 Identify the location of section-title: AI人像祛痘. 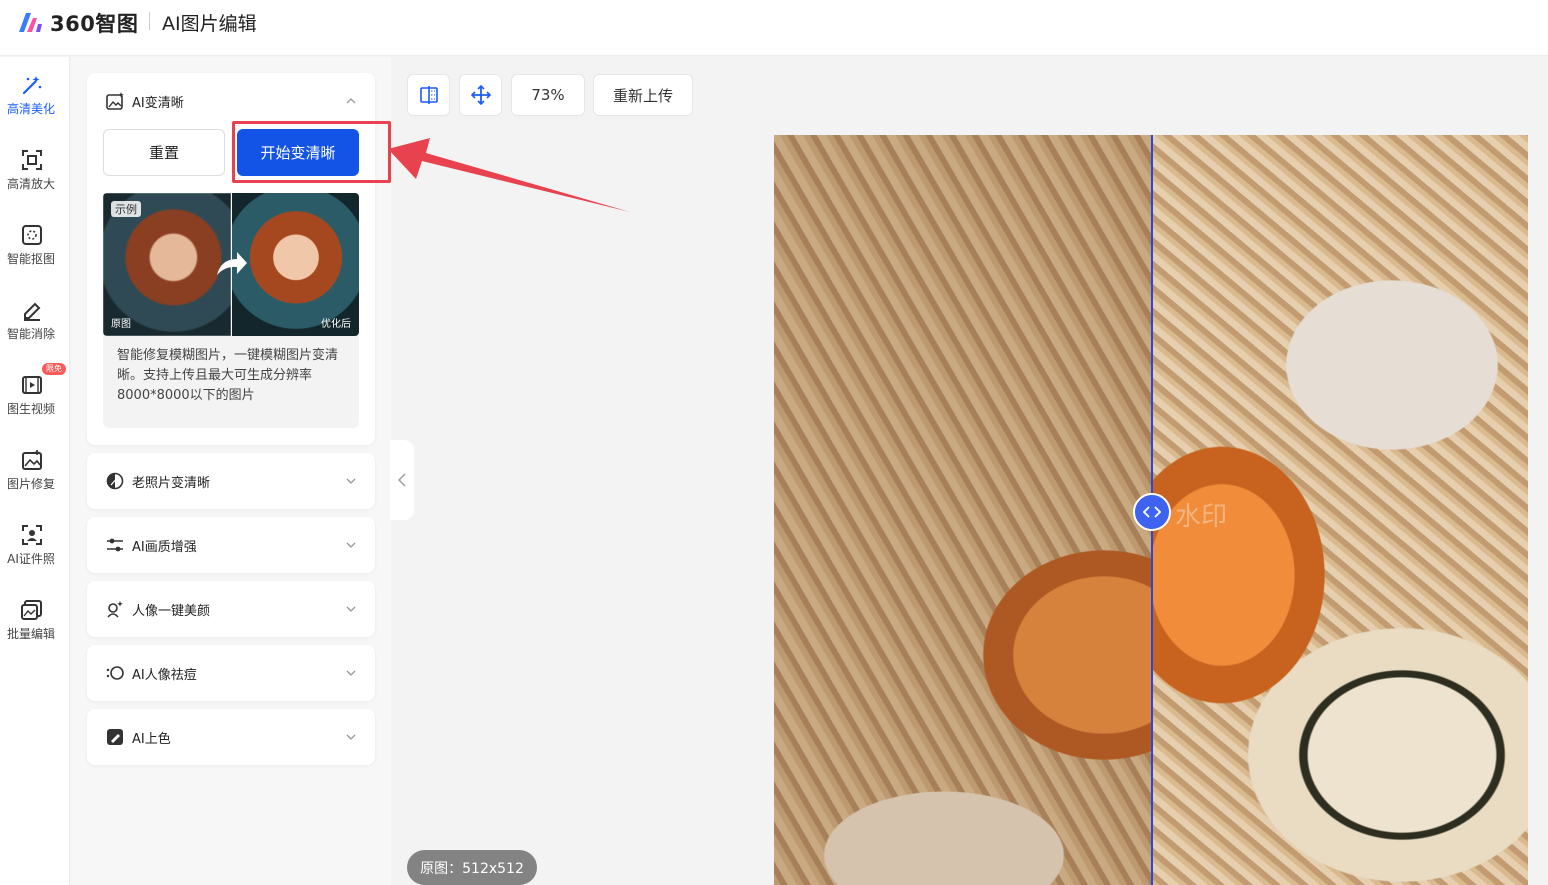
(164, 675).